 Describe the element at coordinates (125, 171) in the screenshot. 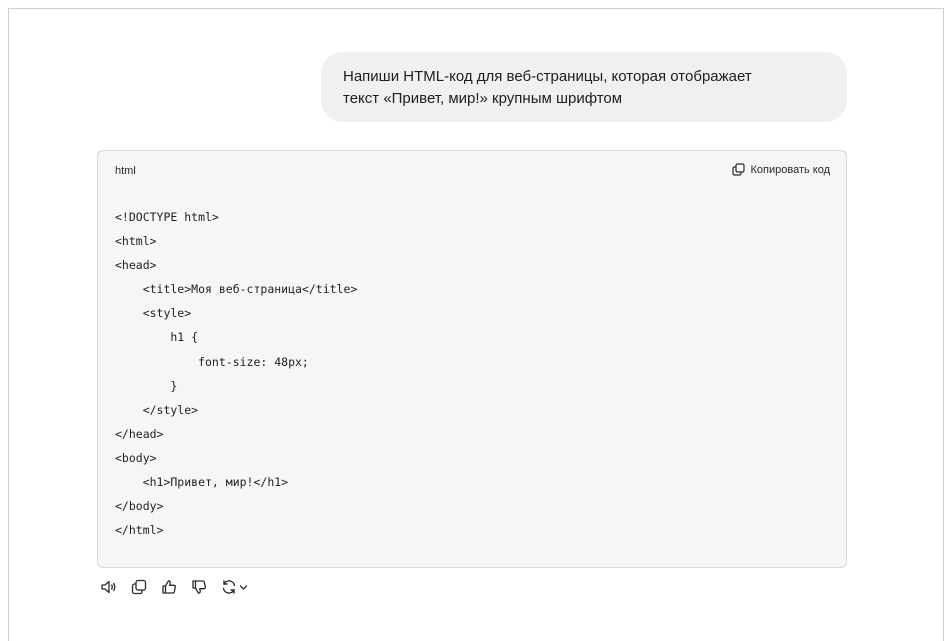

I see `code-language-label: html` at that location.